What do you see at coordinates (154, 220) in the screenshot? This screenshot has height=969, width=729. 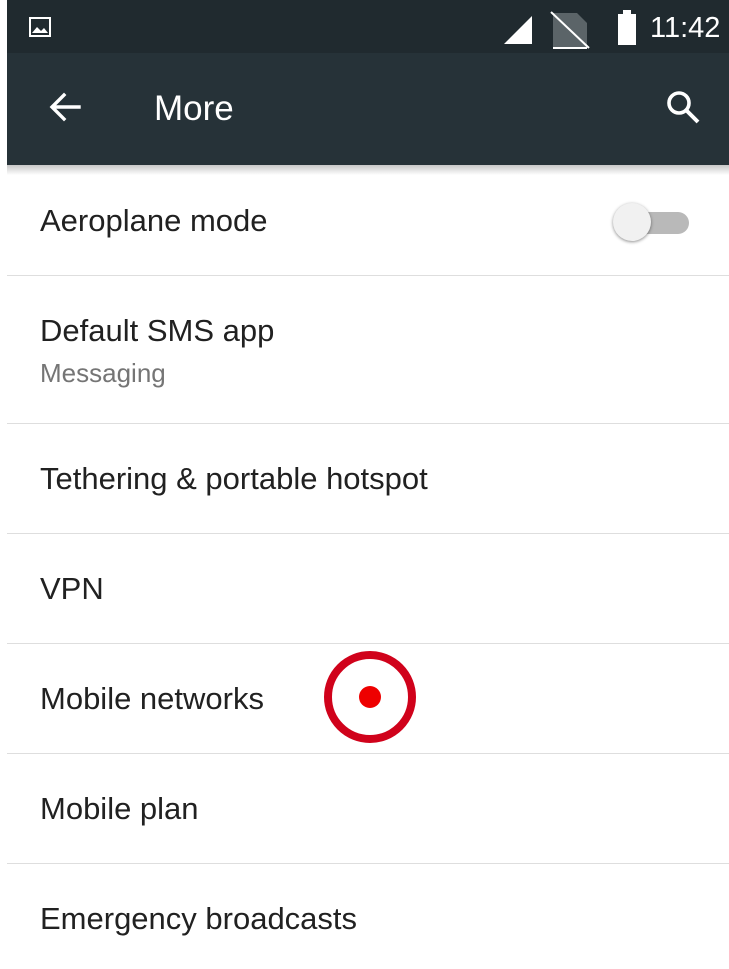 I see `setting-label: Aeroplane mode` at bounding box center [154, 220].